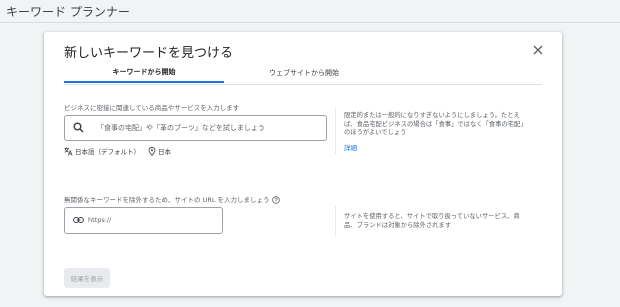 The image size is (620, 307). What do you see at coordinates (310, 22) in the screenshot?
I see `header-divider` at bounding box center [310, 22].